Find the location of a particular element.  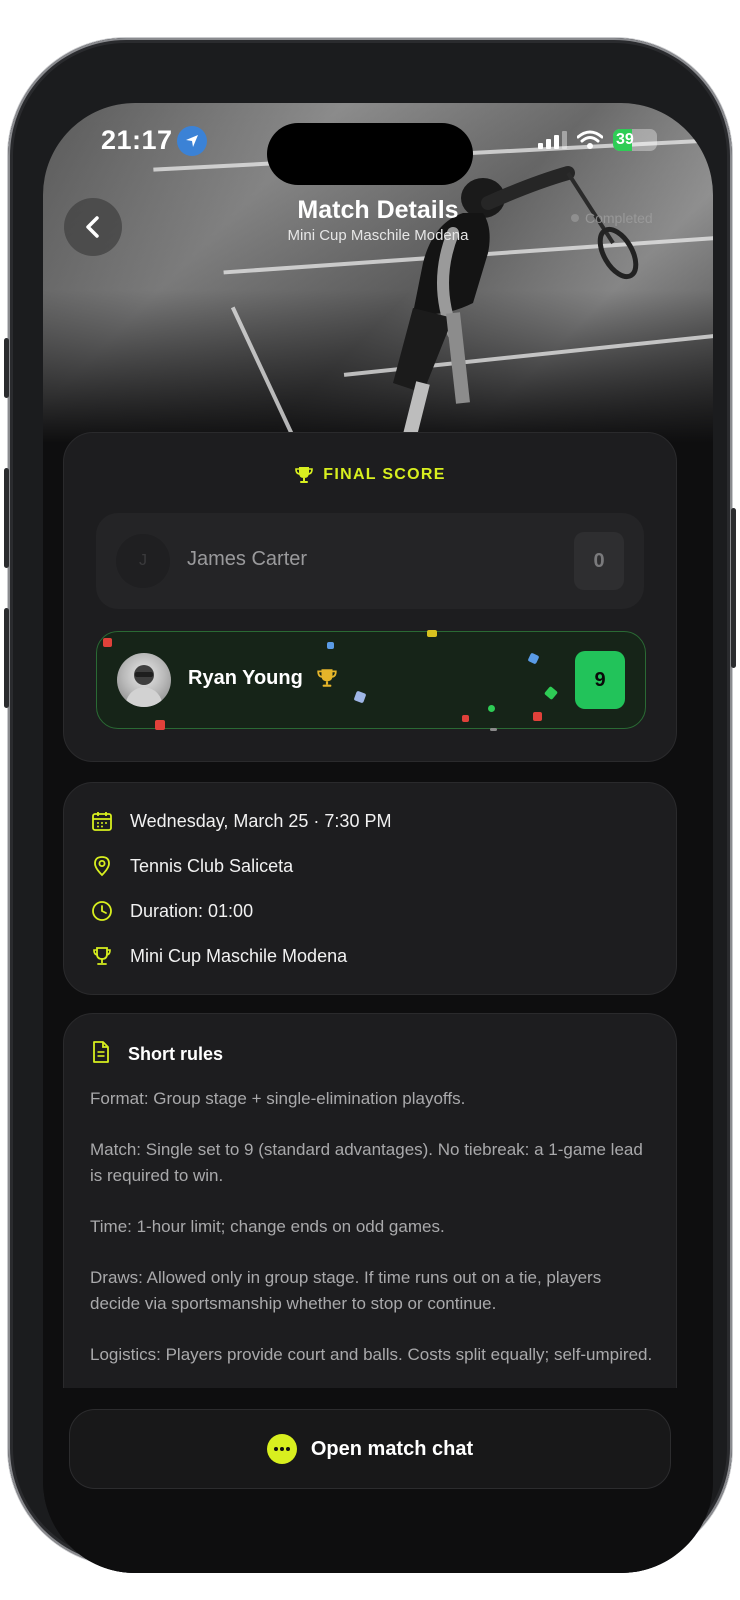

open-chat-label: Open match chat is located at coordinates (392, 1448).